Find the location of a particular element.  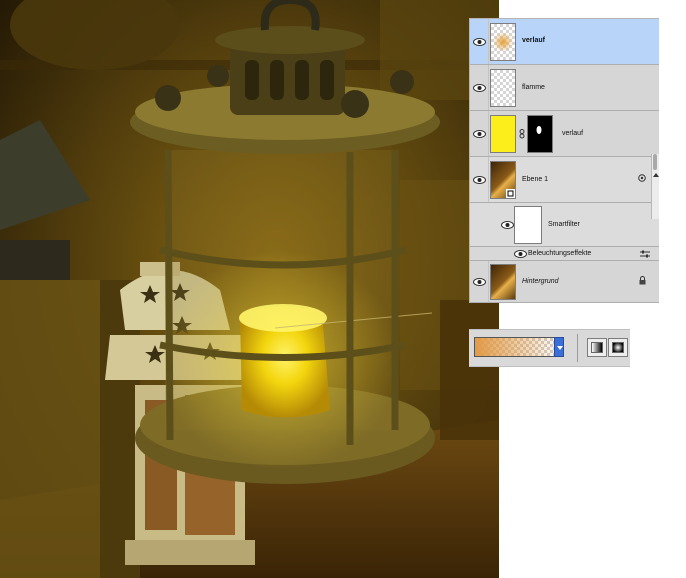

toolbar-divider is located at coordinates (577, 348).